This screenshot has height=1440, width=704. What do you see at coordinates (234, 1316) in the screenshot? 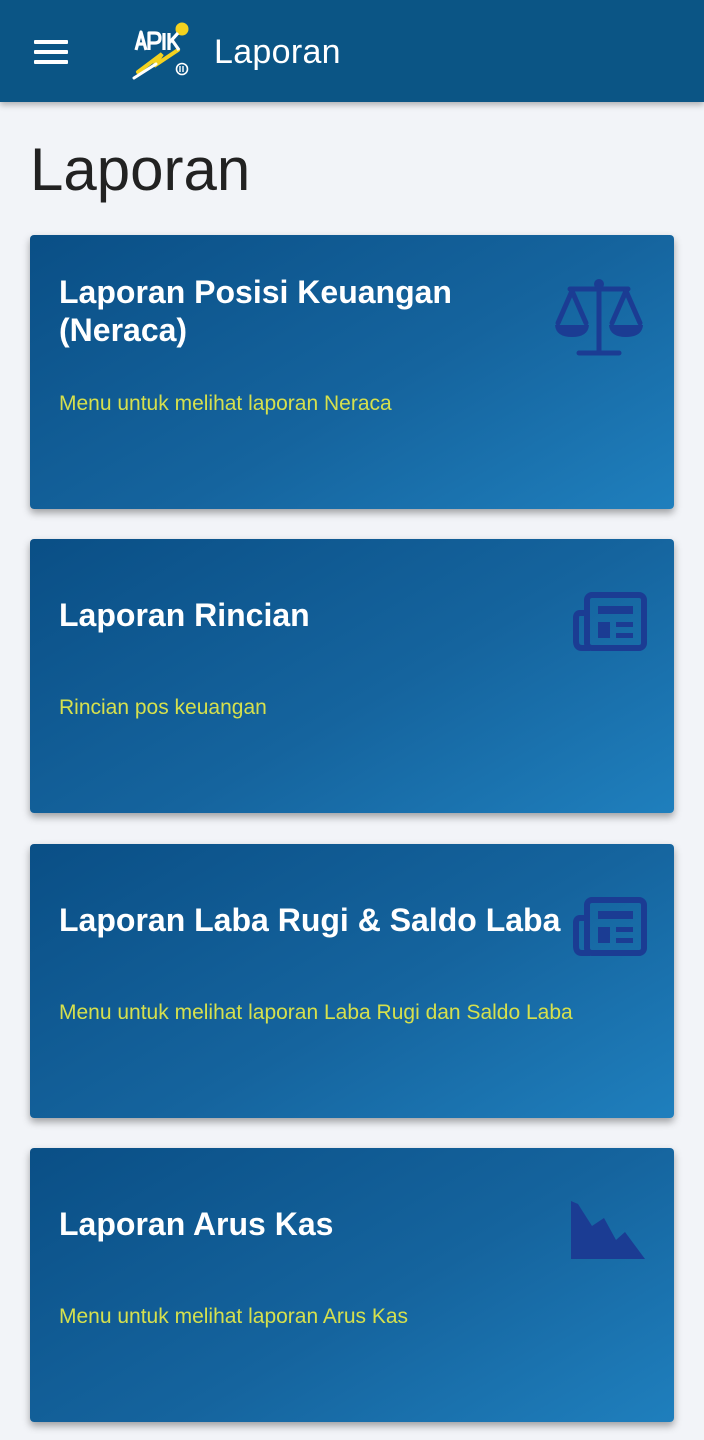
I see `card-description: Menu untuk melihat laporan Arus Kas` at bounding box center [234, 1316].